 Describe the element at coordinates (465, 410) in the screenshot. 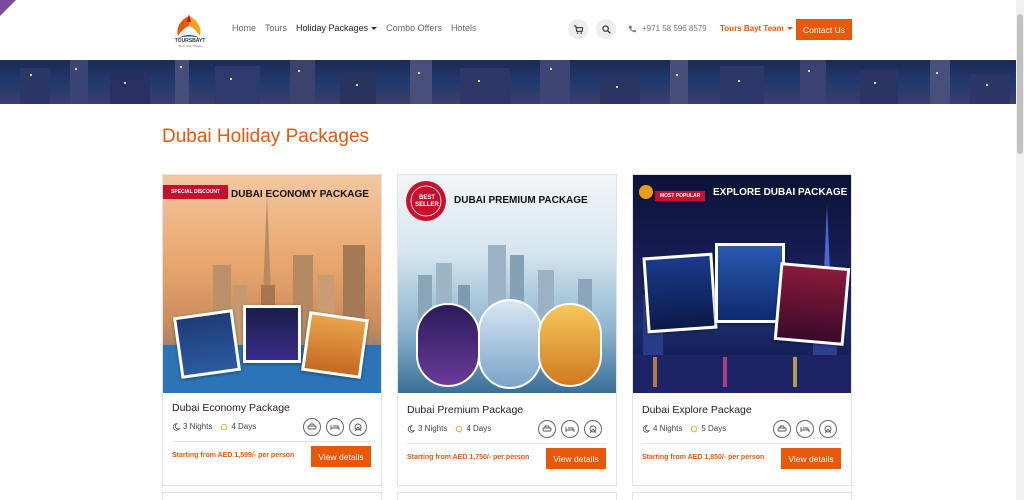

I see `package-name: Dubai Premium Package` at that location.